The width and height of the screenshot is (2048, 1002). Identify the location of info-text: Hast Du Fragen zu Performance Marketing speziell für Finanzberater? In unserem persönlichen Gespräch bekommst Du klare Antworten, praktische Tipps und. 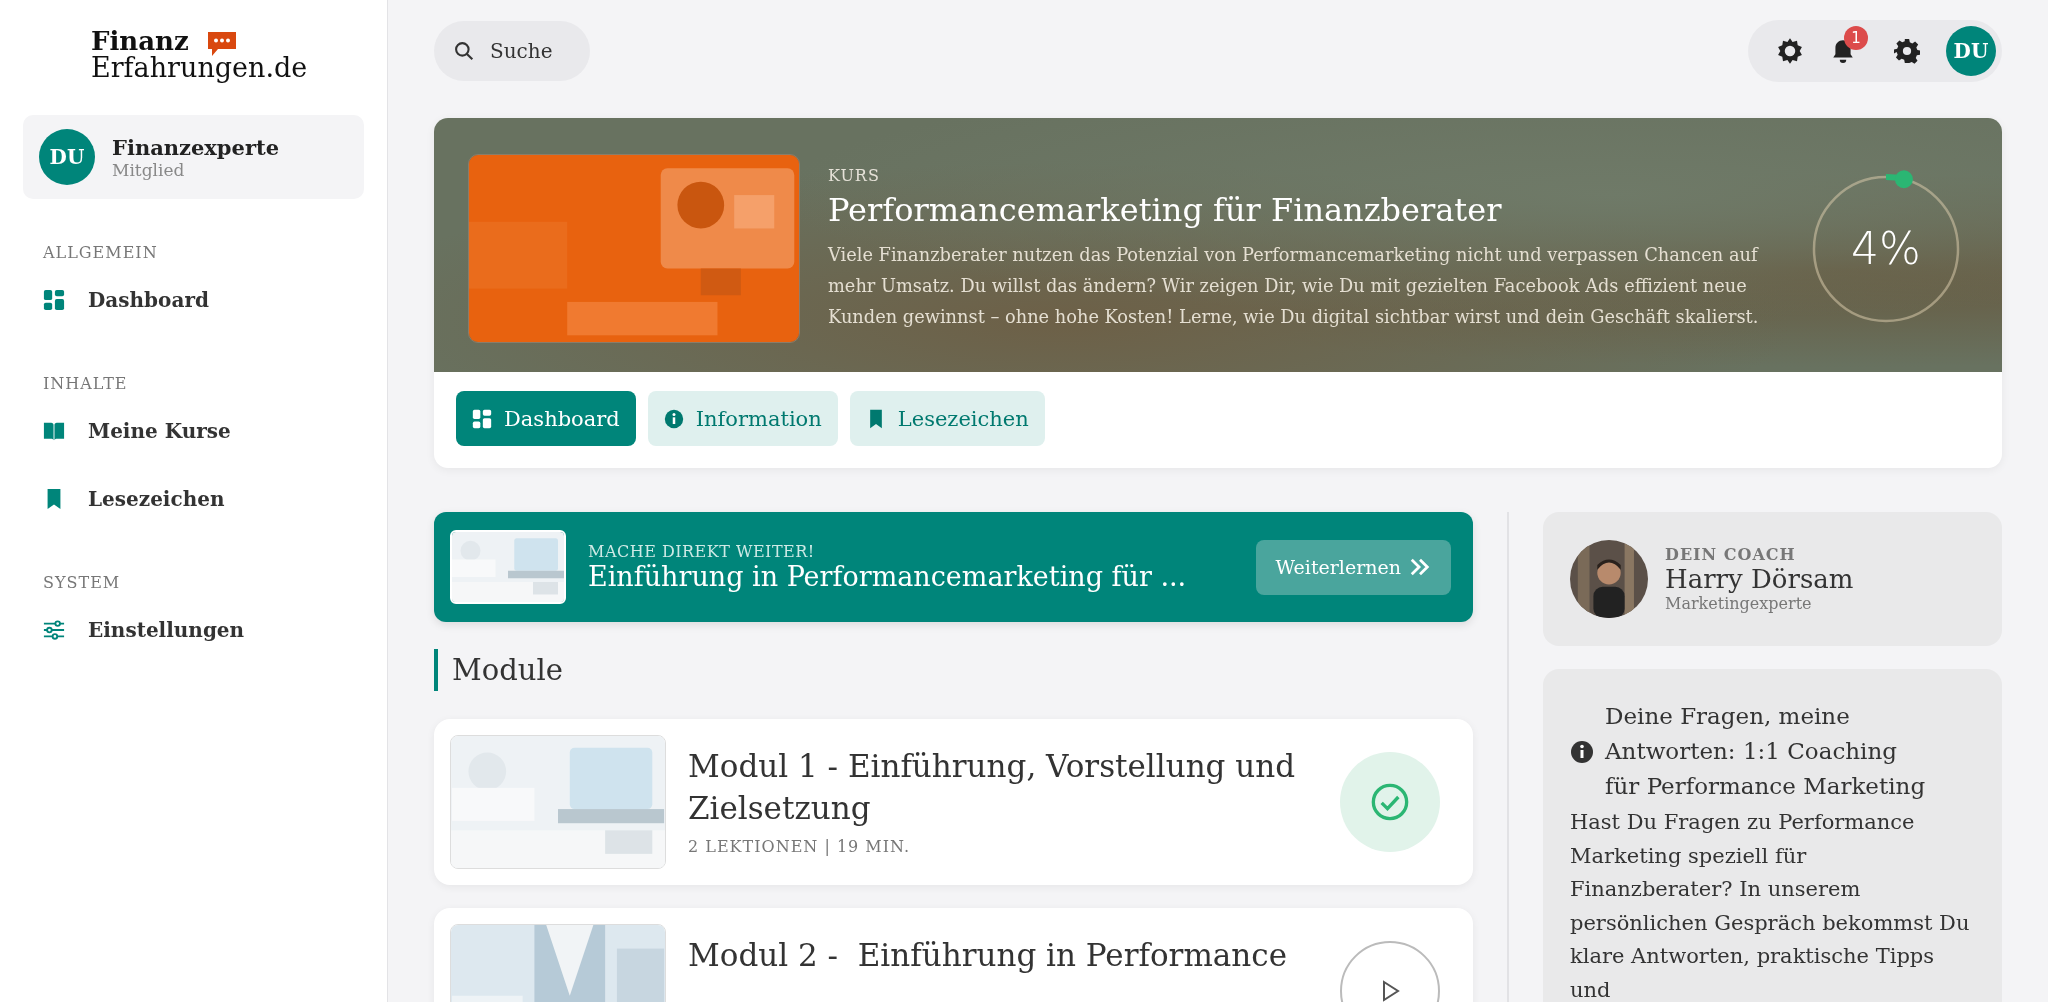
(1770, 905).